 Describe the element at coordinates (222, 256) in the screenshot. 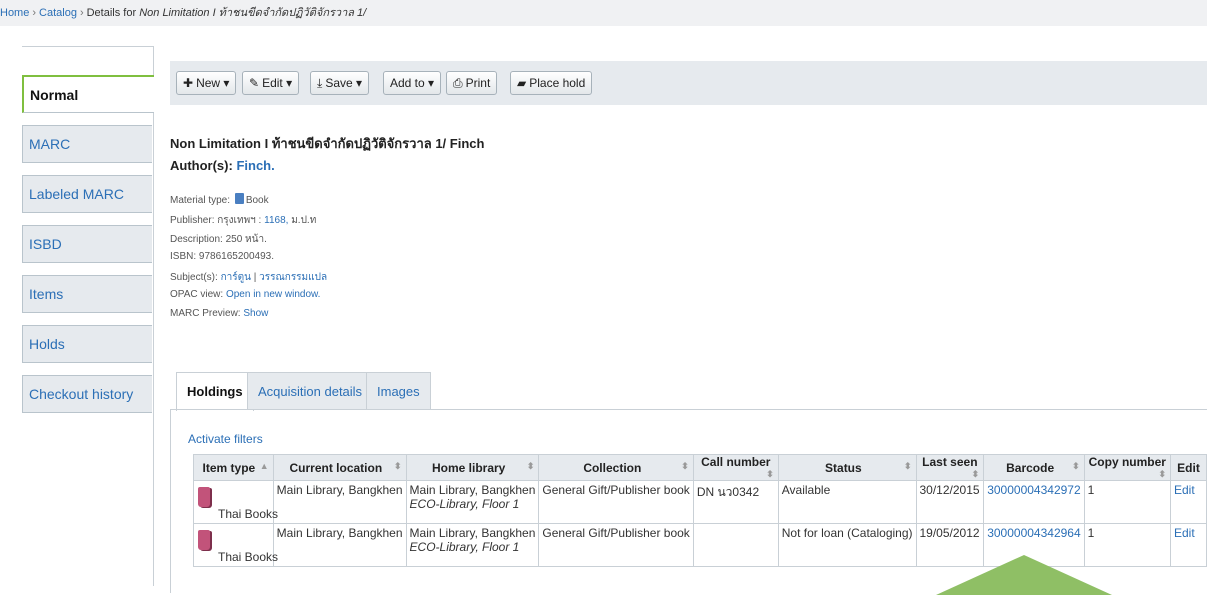

I see `isbn-row: ISBN: 9786165200493.` at that location.